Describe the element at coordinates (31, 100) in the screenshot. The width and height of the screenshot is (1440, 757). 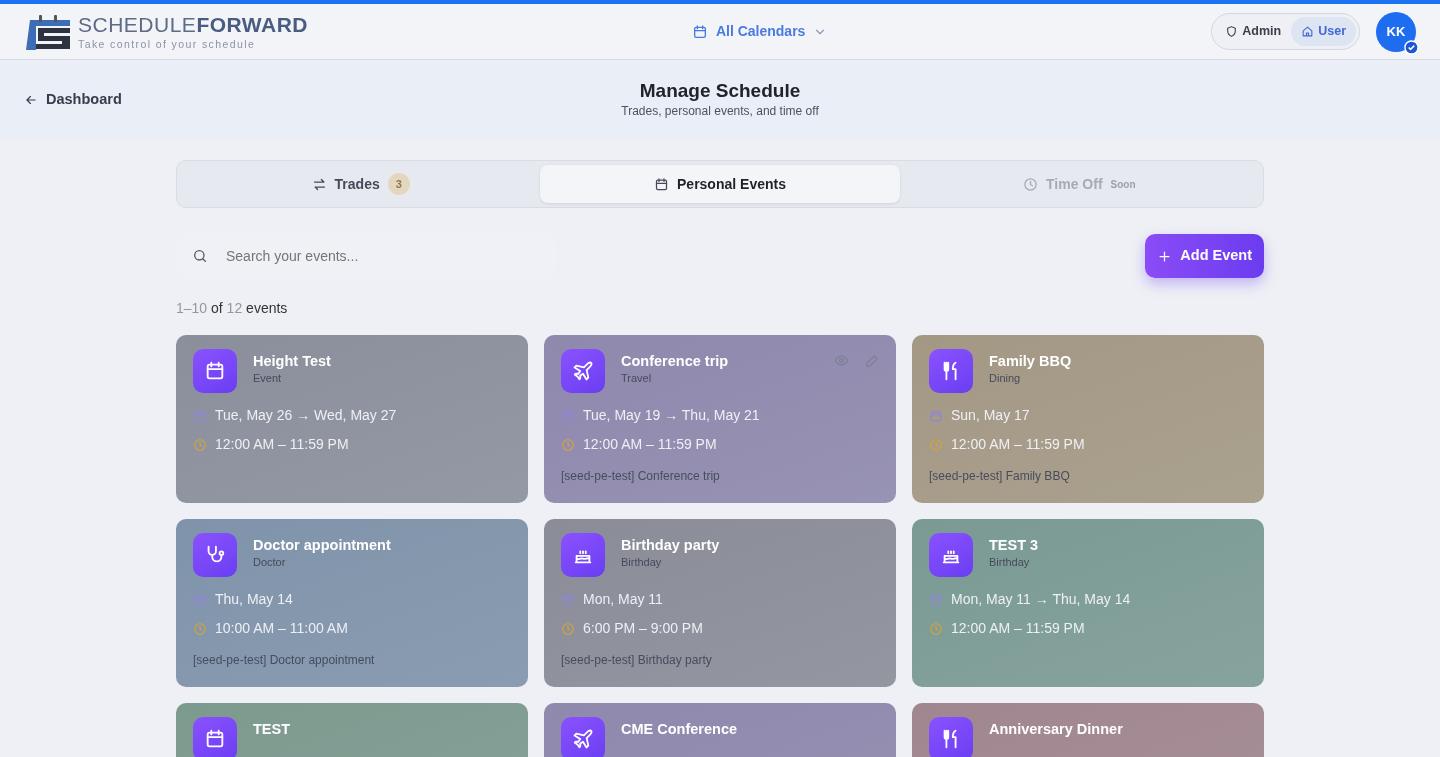
I see `arrow-left-icon` at that location.